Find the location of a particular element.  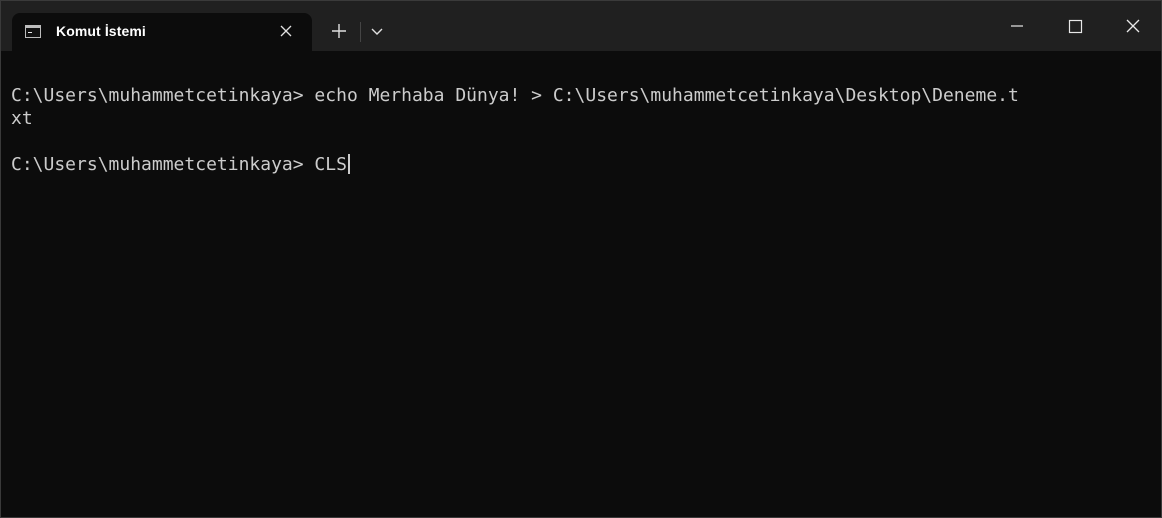

maximize-icon is located at coordinates (1075, 26).